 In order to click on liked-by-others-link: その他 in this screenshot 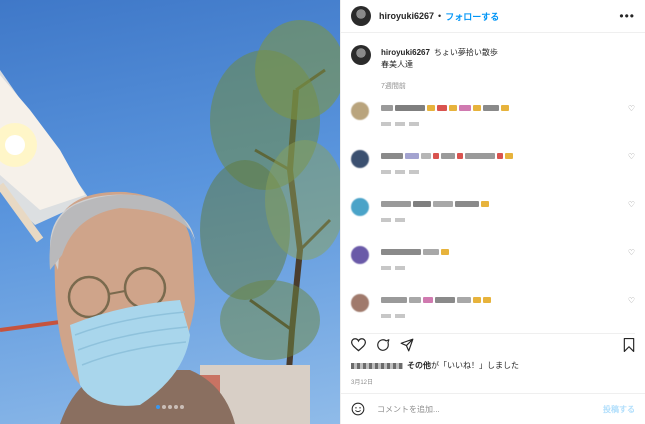, I will do `click(419, 365)`.